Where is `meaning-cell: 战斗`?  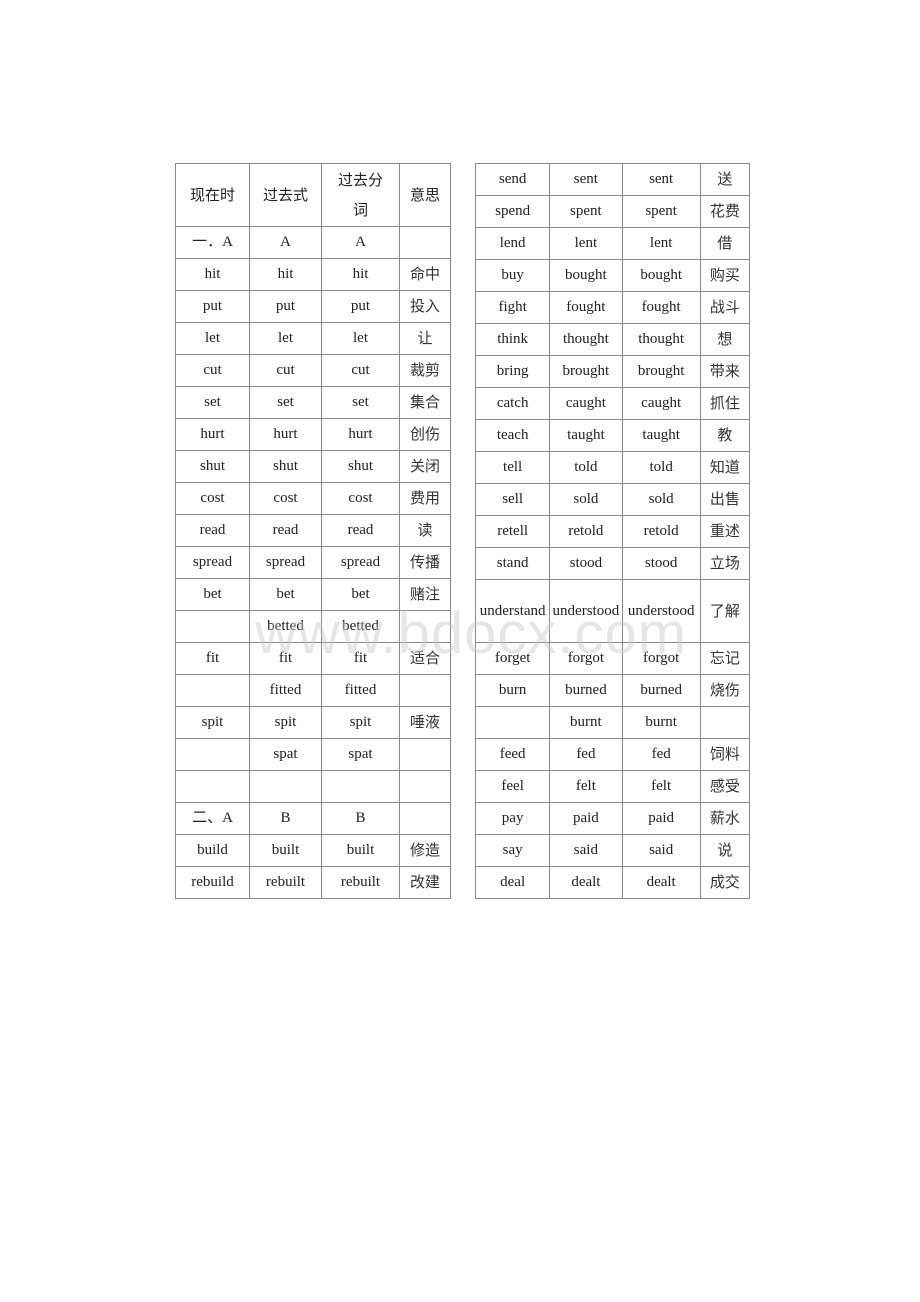
meaning-cell: 战斗 is located at coordinates (725, 307).